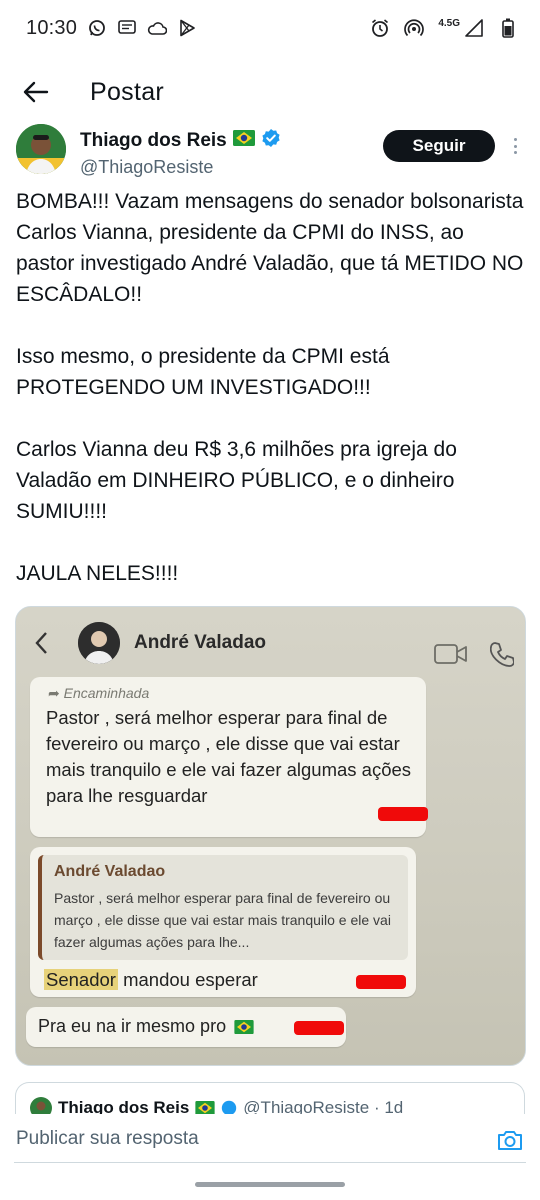 This screenshot has height=1200, width=540. What do you see at coordinates (515, 146) in the screenshot?
I see `more-vertical-icon` at bounding box center [515, 146].